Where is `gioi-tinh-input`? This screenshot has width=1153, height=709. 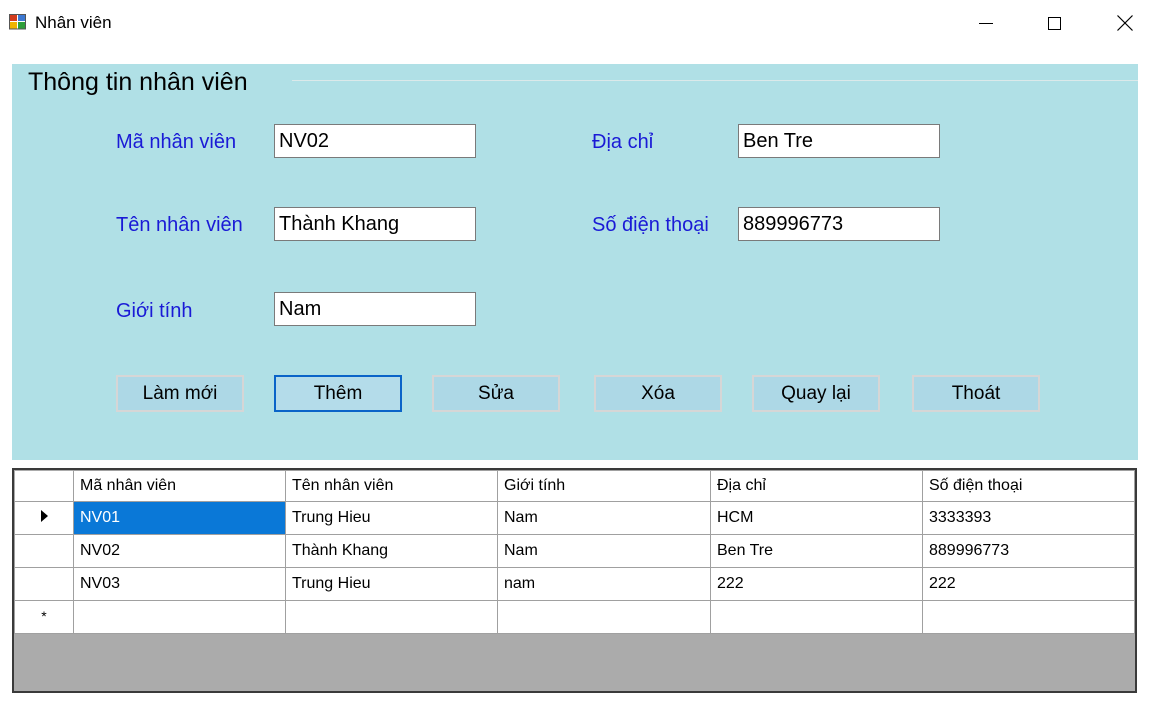
gioi-tinh-input is located at coordinates (375, 309).